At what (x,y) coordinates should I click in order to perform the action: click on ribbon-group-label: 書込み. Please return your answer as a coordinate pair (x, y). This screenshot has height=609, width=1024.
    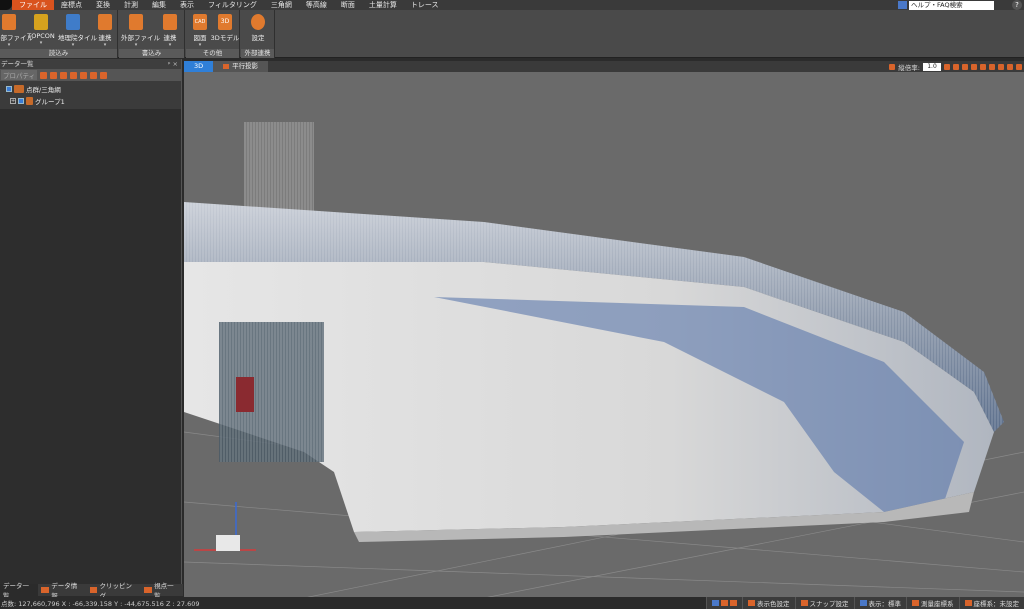
    Looking at the image, I should click on (151, 53).